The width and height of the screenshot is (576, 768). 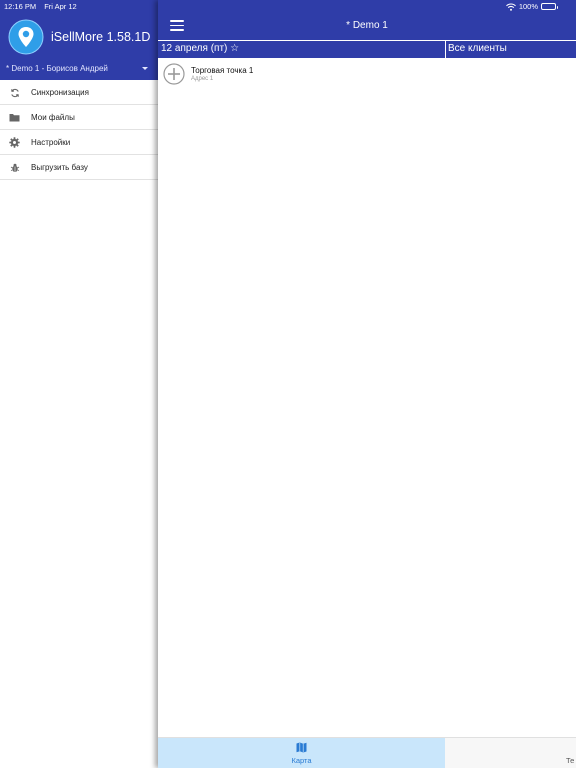 What do you see at coordinates (14, 92) in the screenshot?
I see `sync-icon` at bounding box center [14, 92].